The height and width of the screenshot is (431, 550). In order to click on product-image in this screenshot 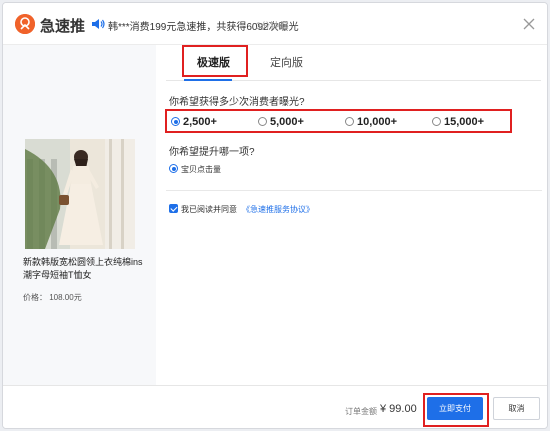, I will do `click(80, 194)`.